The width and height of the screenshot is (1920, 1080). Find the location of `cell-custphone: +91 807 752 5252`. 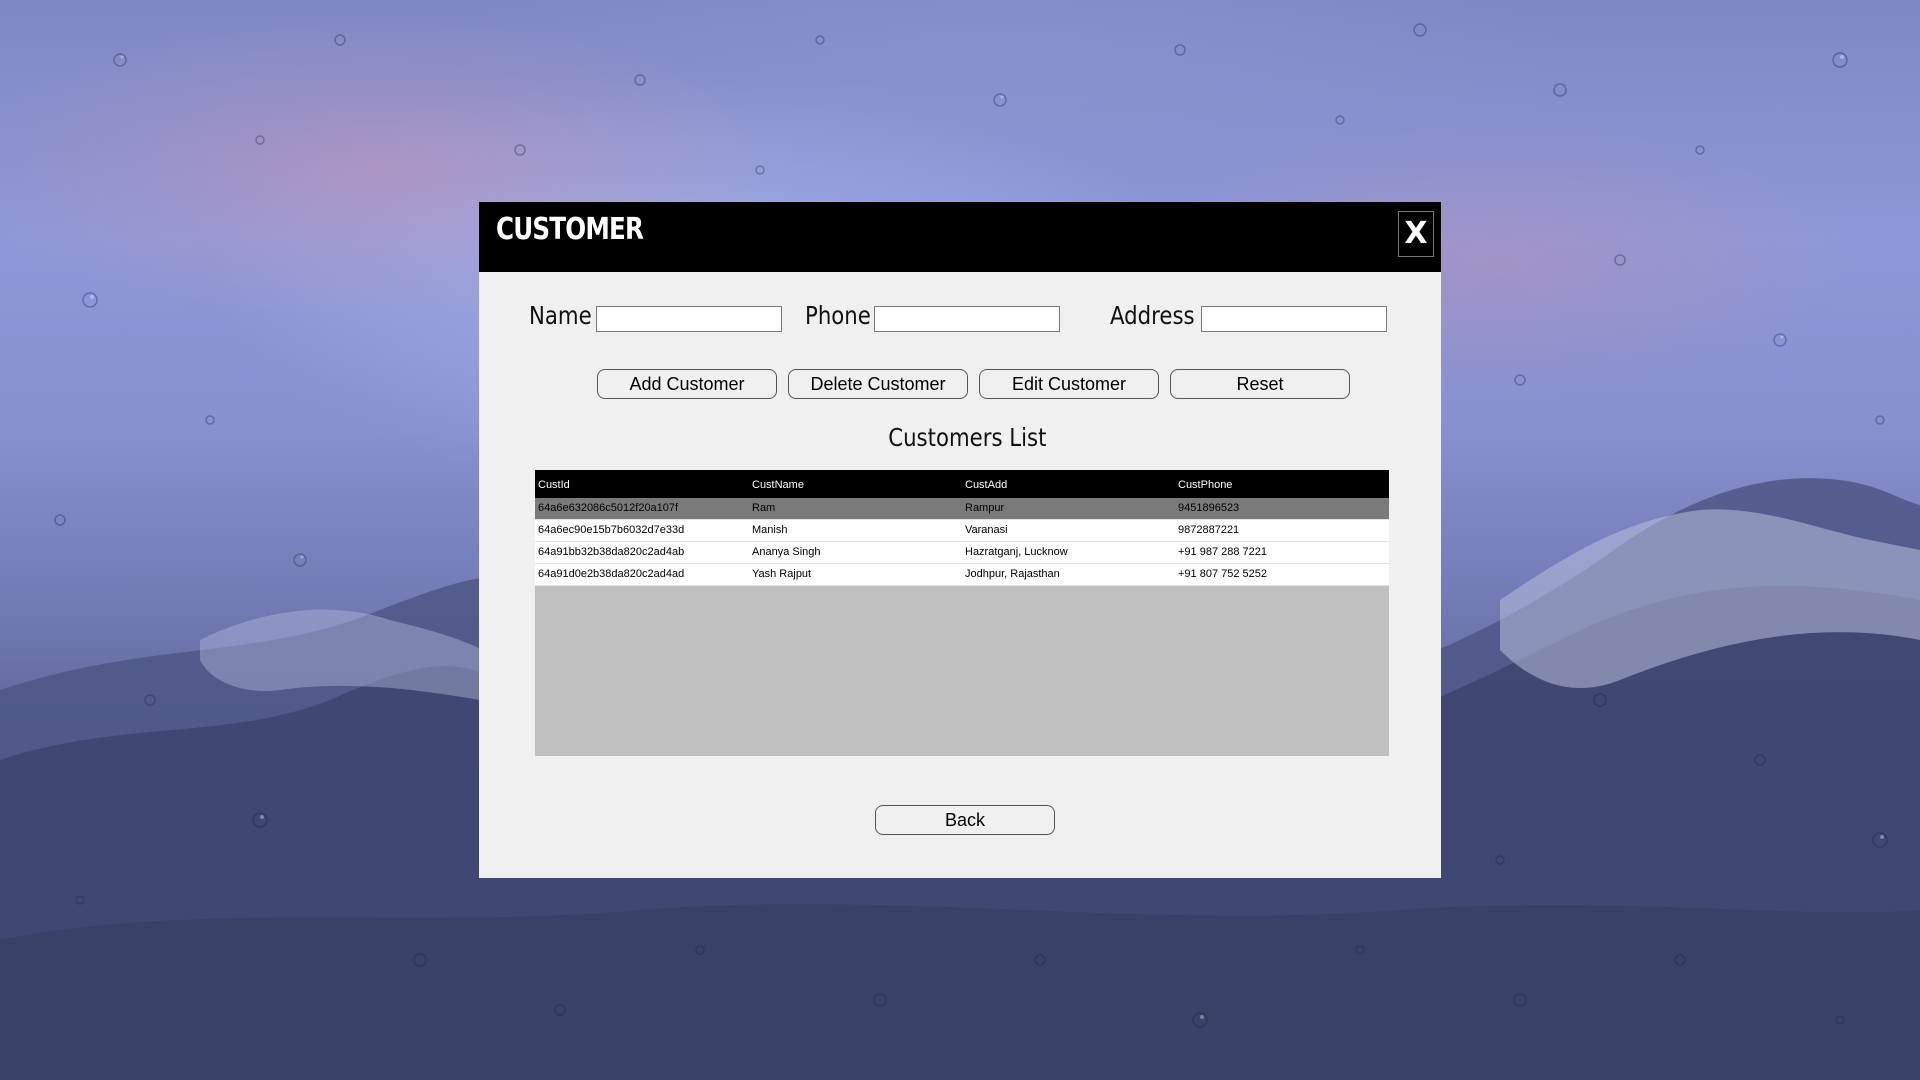

cell-custphone: +91 807 752 5252 is located at coordinates (1223, 574).